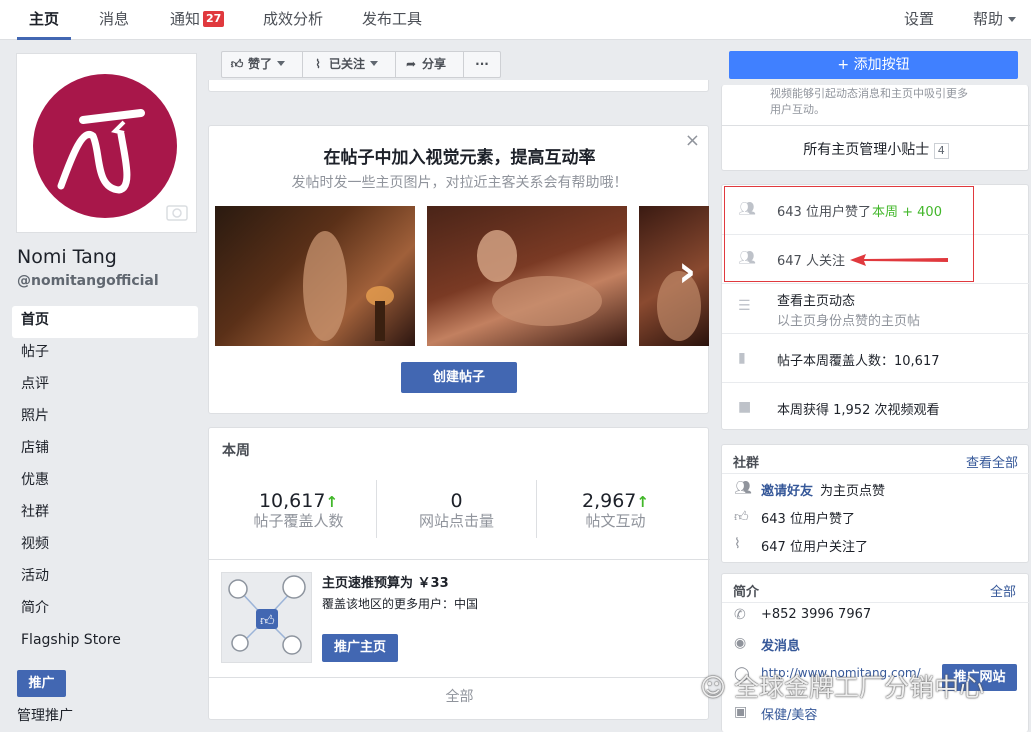 This screenshot has width=1031, height=732. What do you see at coordinates (789, 713) in the screenshot?
I see `category-link: 保健/美容` at bounding box center [789, 713].